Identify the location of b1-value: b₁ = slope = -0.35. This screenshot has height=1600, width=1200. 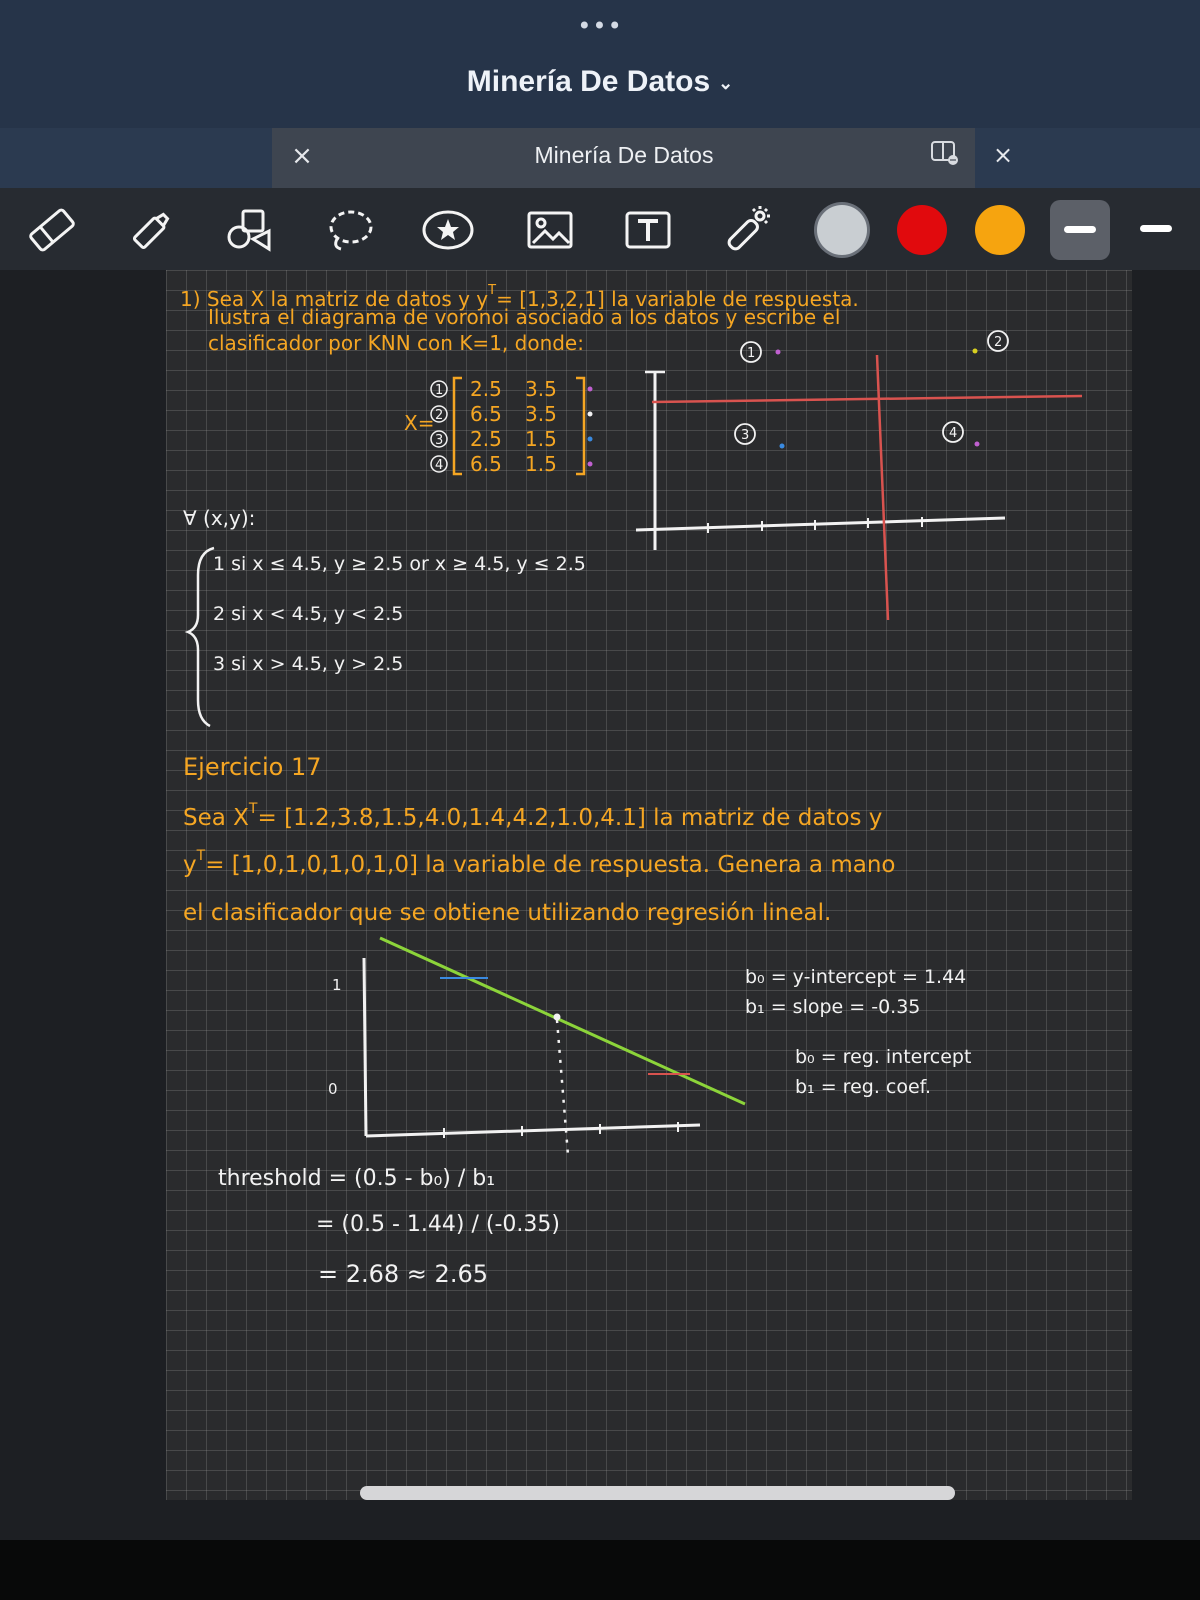
(832, 1007).